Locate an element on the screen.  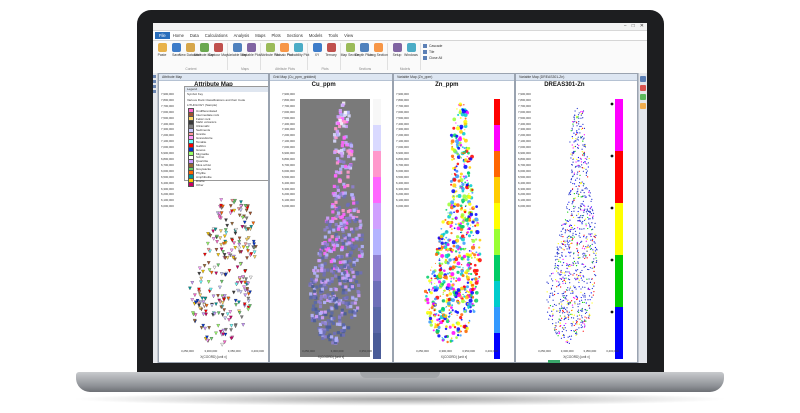
info-tab-icon is located at coordinates (643, 106).